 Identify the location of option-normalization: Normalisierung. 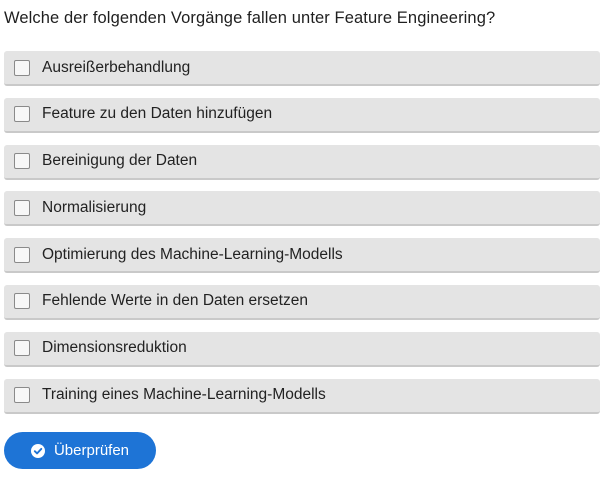
(302, 209).